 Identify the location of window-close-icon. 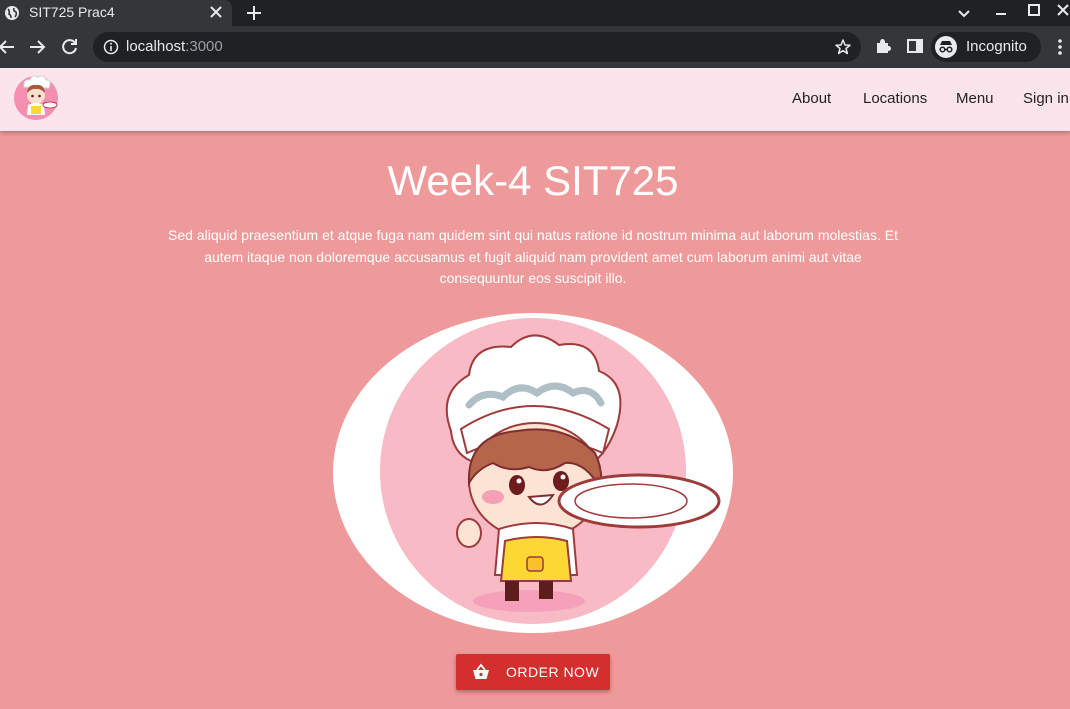
(1062, 13).